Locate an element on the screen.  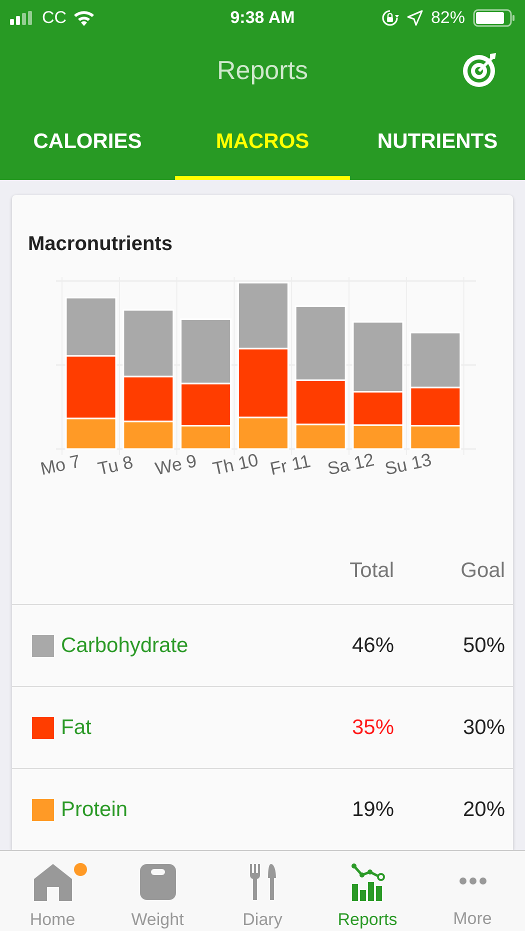
goal-value: 20% is located at coordinates (484, 809).